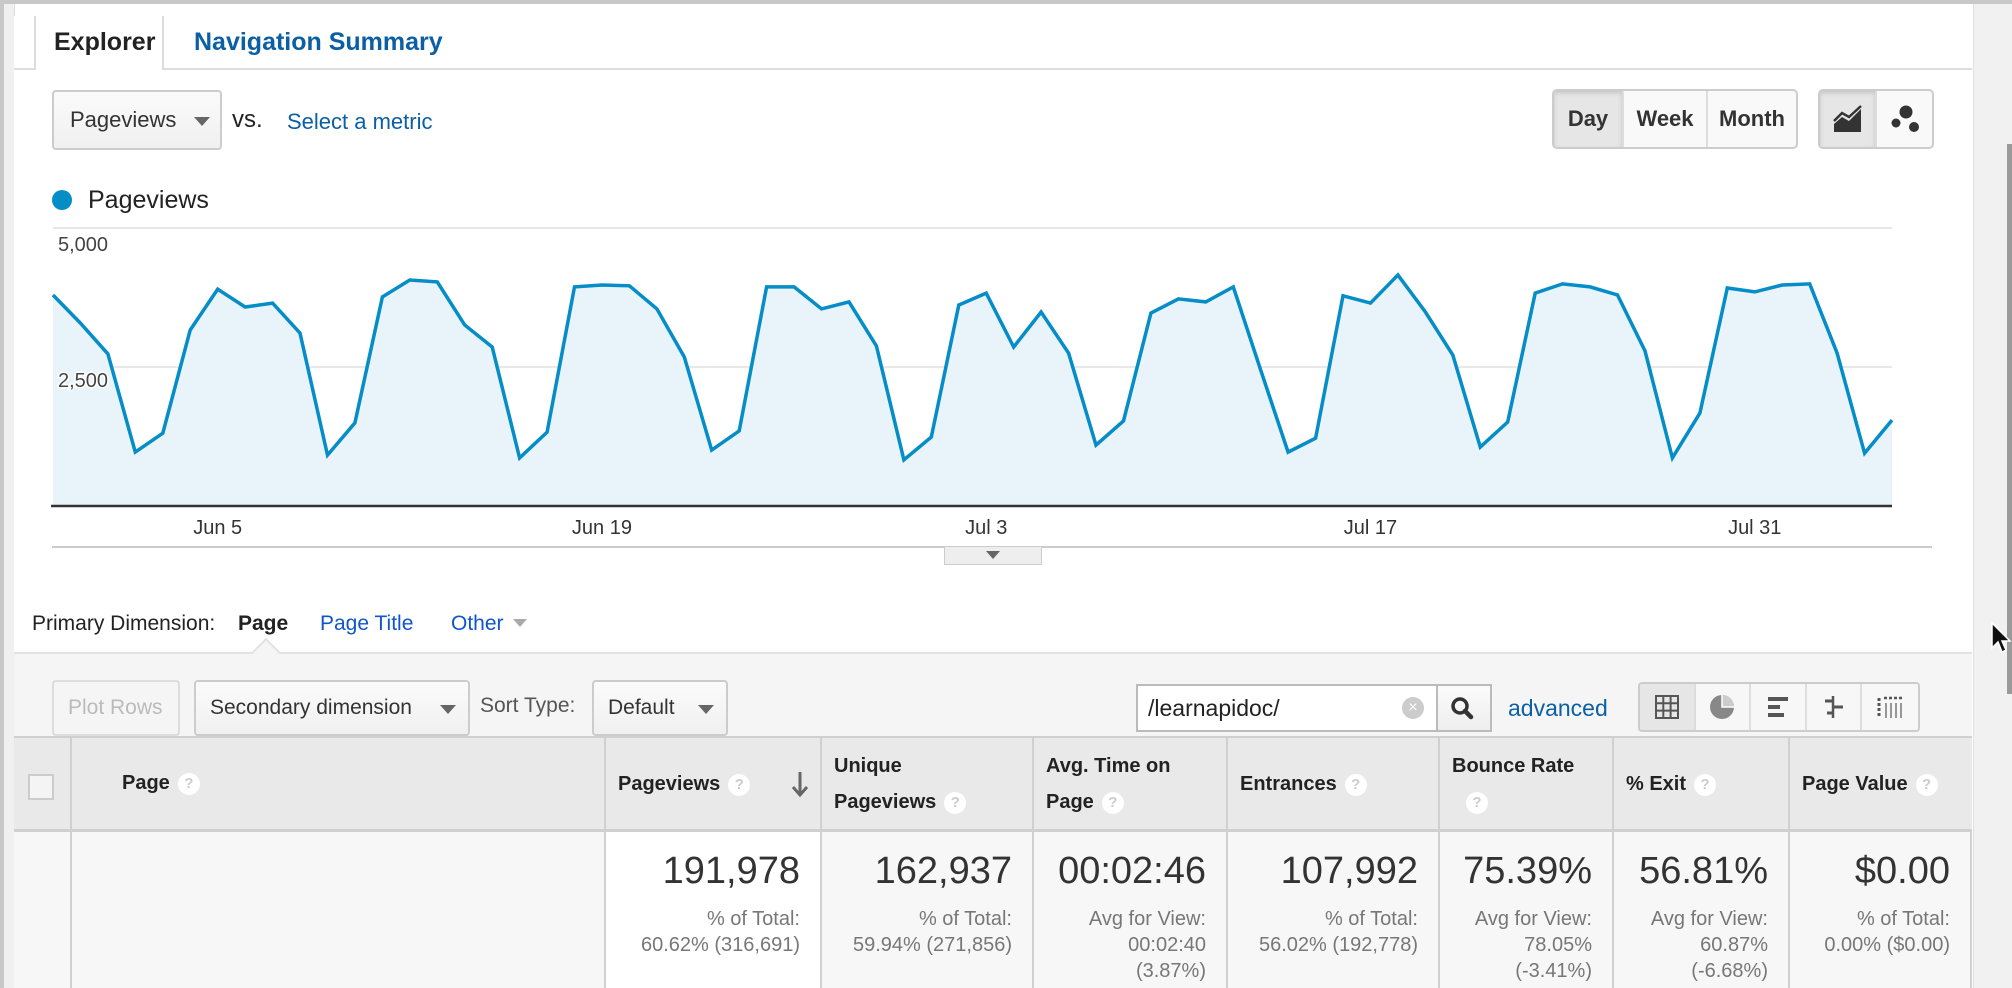 The width and height of the screenshot is (2012, 988). What do you see at coordinates (2009, 419) in the screenshot?
I see `scrollbar-thumb` at bounding box center [2009, 419].